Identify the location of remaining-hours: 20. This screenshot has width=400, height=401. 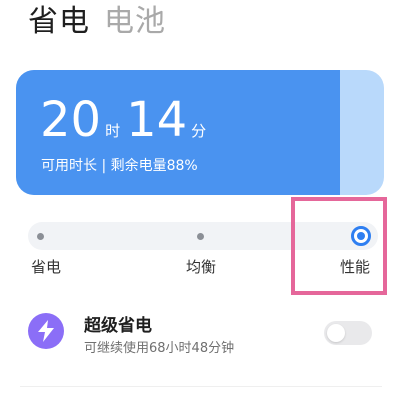
(71, 120).